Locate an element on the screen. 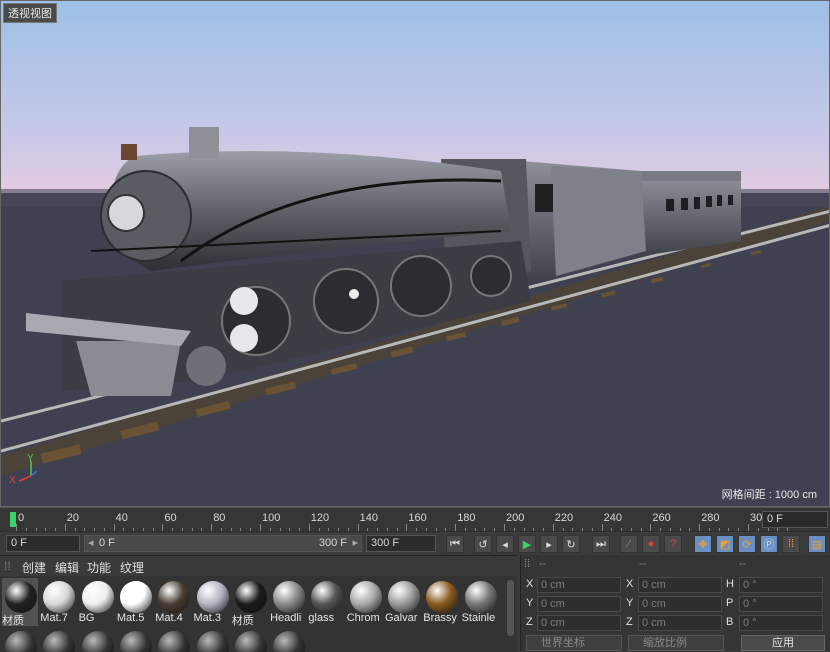 The image size is (830, 652). point-level-button: ⁞⁞ is located at coordinates (791, 544).